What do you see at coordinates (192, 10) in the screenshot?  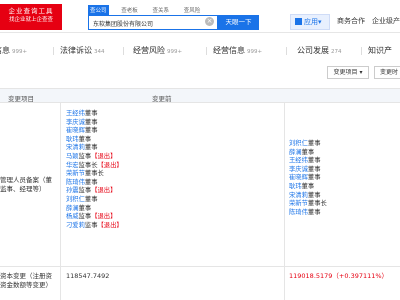 I see `tab-search-risk: 查风险` at bounding box center [192, 10].